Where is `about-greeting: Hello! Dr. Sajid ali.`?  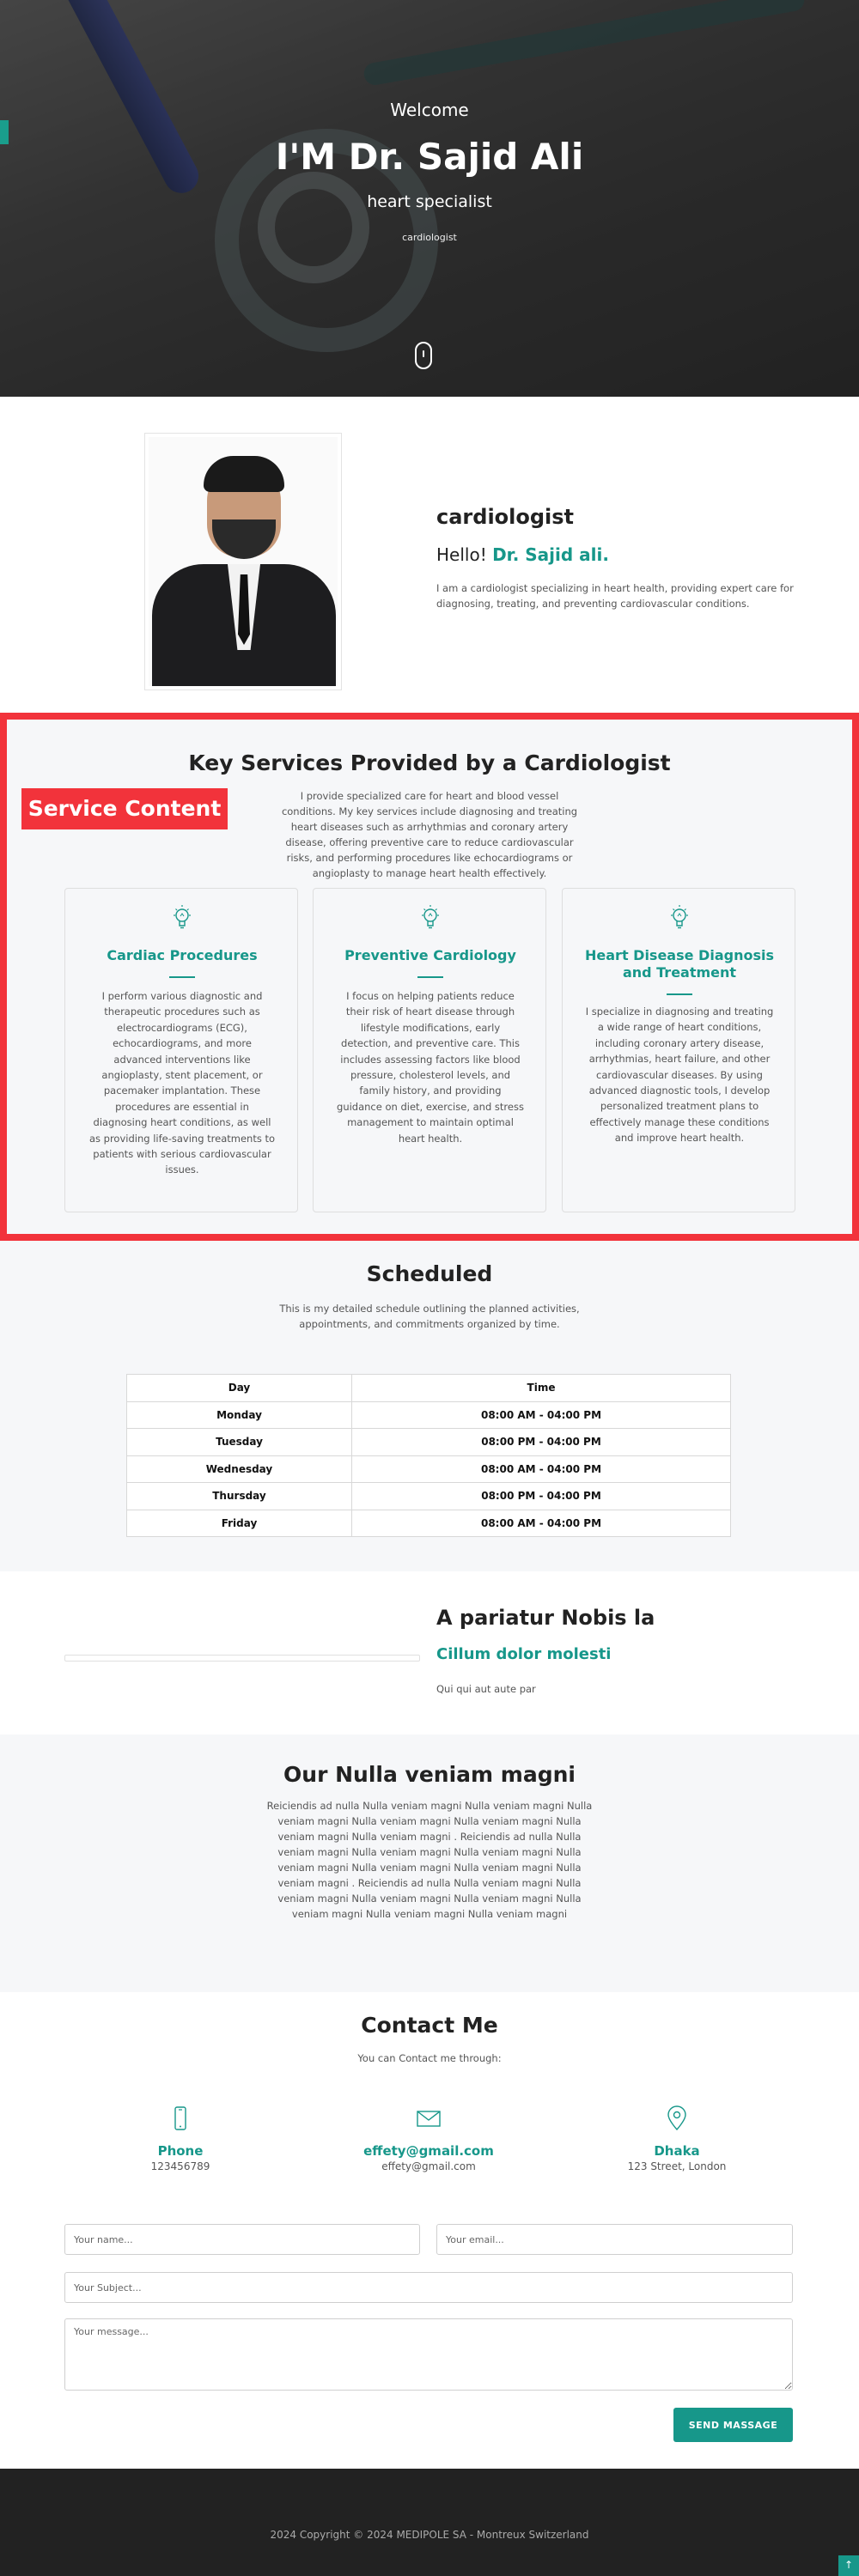
about-greeting: Hello! Dr. Sajid ali. is located at coordinates (522, 554).